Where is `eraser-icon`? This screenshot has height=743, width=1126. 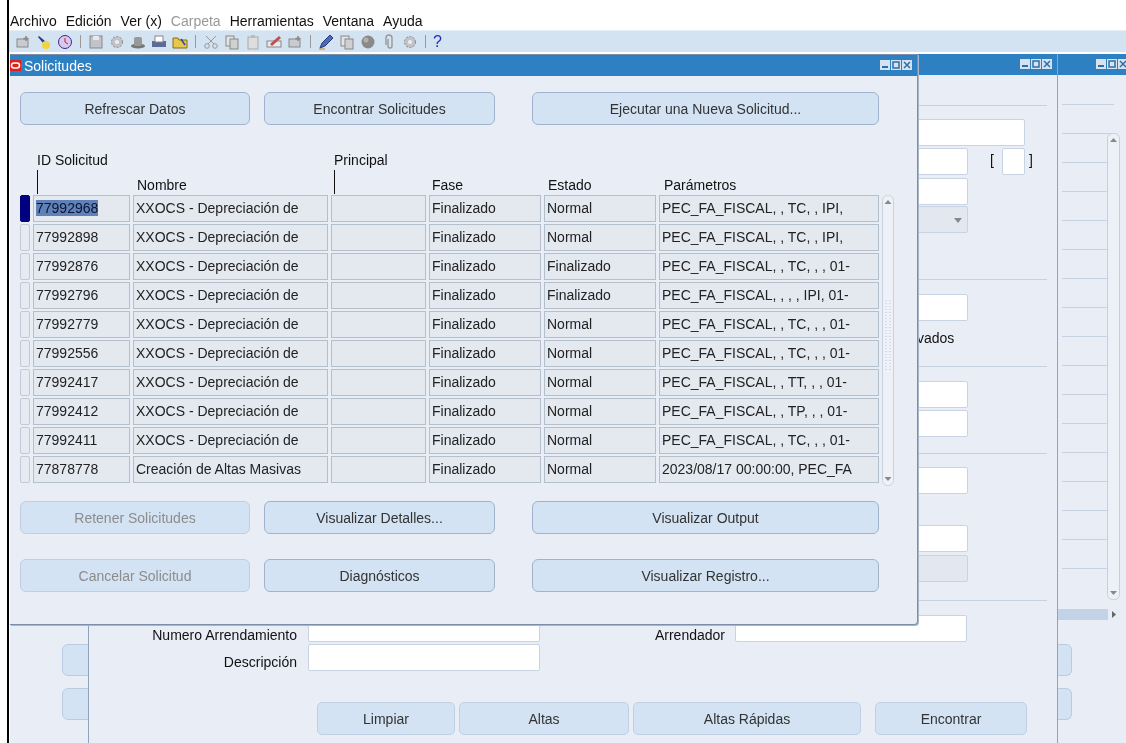
eraser-icon is located at coordinates (274, 41).